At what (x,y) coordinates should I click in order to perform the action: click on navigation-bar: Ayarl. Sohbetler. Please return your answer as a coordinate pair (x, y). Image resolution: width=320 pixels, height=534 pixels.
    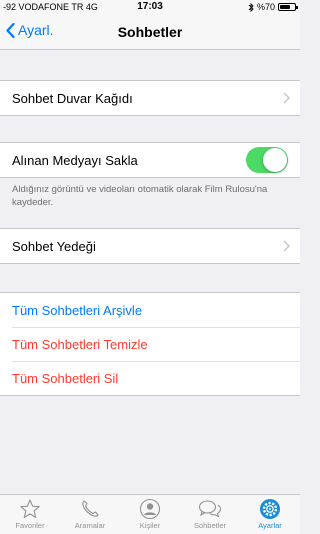
    Looking at the image, I should click on (150, 32).